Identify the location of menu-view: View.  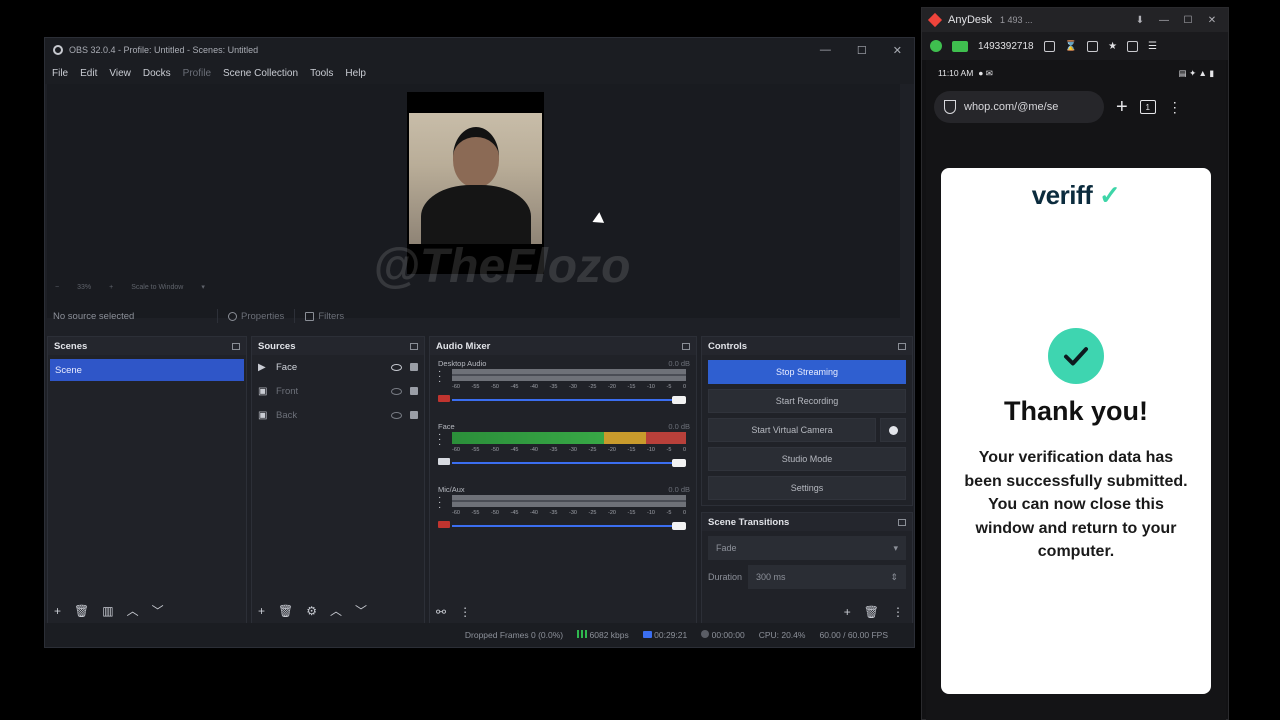
(120, 73).